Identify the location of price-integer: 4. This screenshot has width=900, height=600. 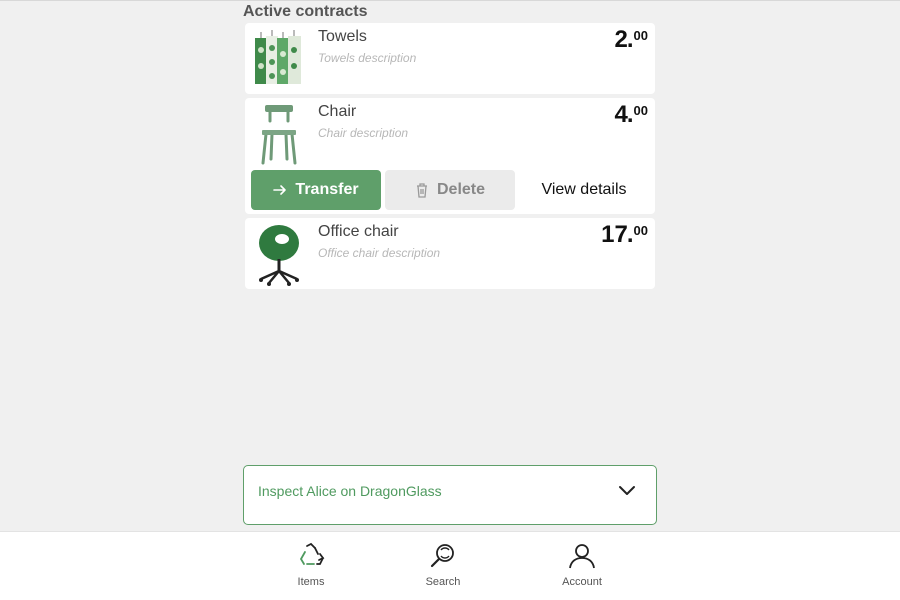
(621, 114).